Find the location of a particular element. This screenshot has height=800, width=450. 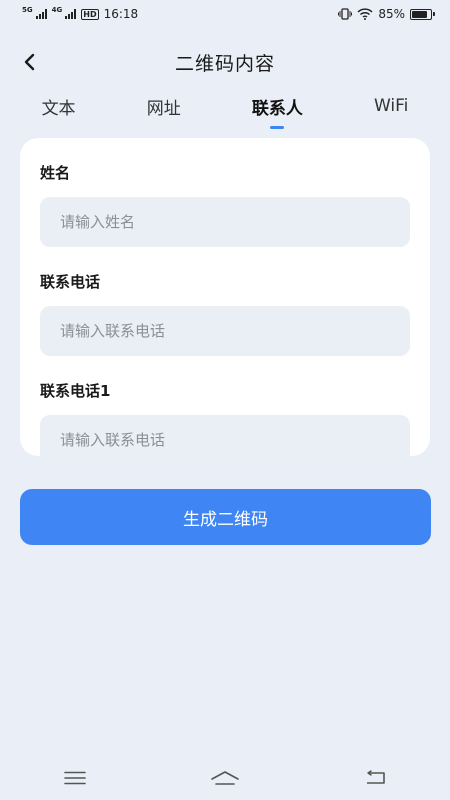

status-time: 16:18 is located at coordinates (121, 14).